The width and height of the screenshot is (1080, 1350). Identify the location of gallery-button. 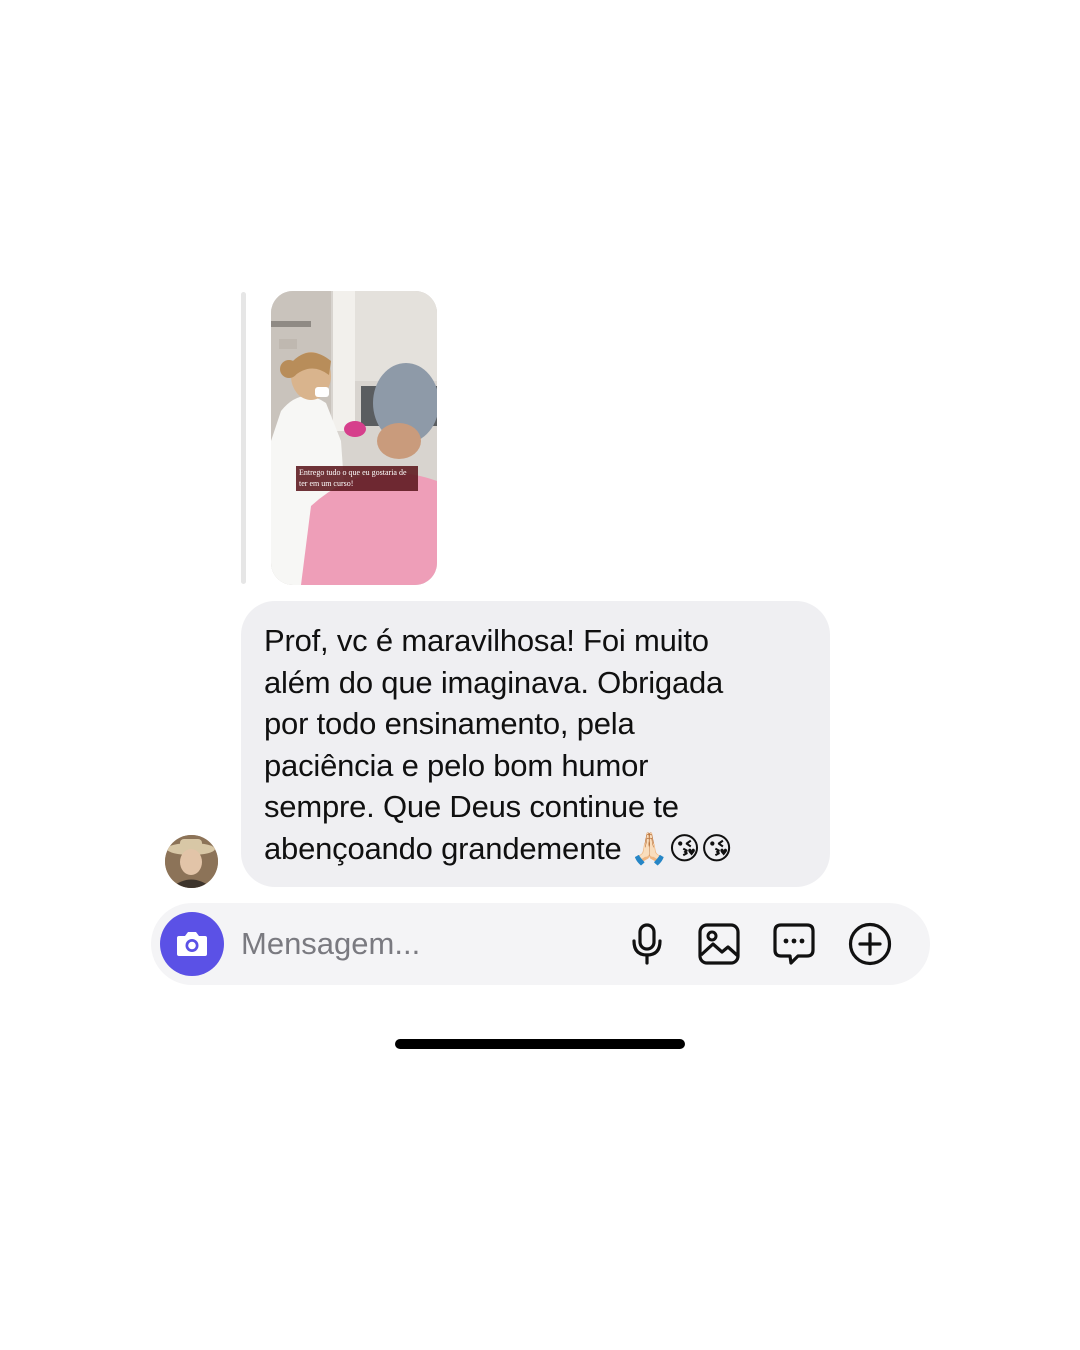
(719, 944).